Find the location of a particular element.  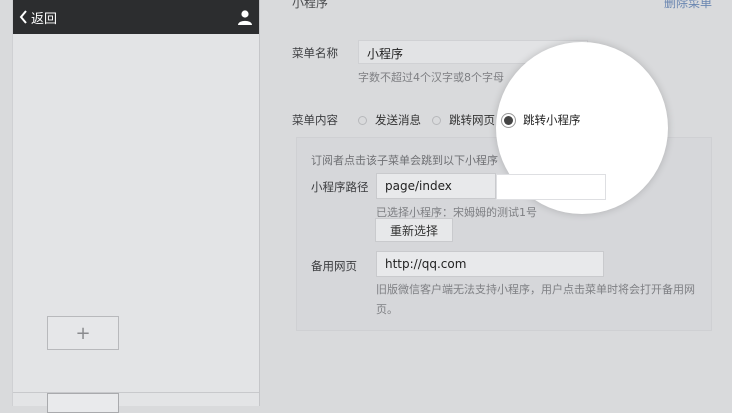

panel-hint: 订阅者点击该子菜单会跳到以下小程序 is located at coordinates (404, 160).